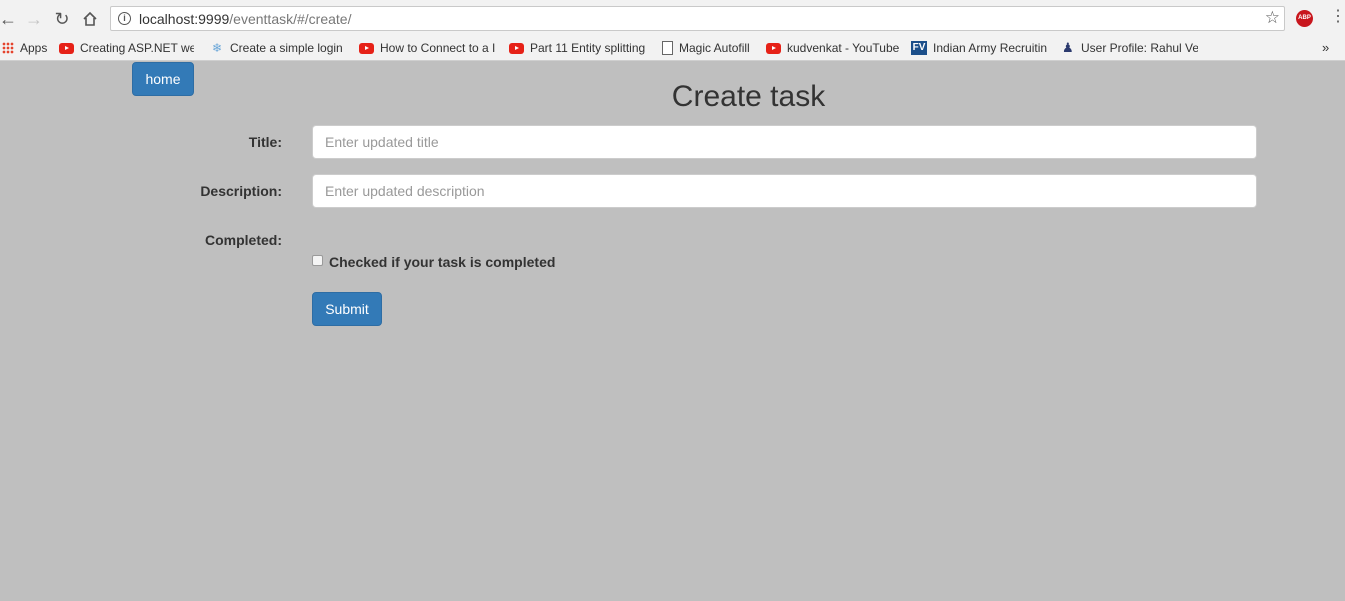 This screenshot has width=1345, height=601. Describe the element at coordinates (990, 48) in the screenshot. I see `bookmark-label: Indian Army Recruitin` at that location.